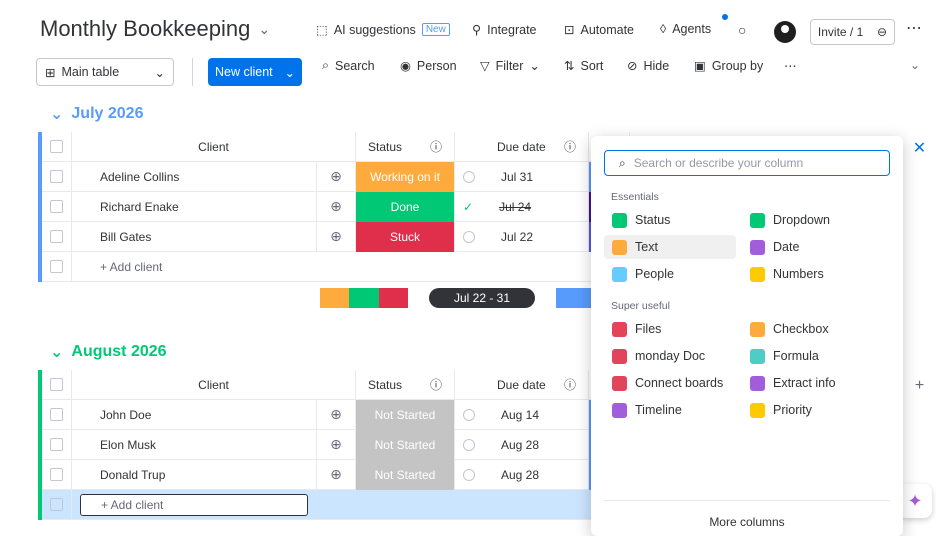 Image resolution: width=936 pixels, height=536 pixels. What do you see at coordinates (808, 220) in the screenshot?
I see `column-type-dropdown: Dropdown` at bounding box center [808, 220].